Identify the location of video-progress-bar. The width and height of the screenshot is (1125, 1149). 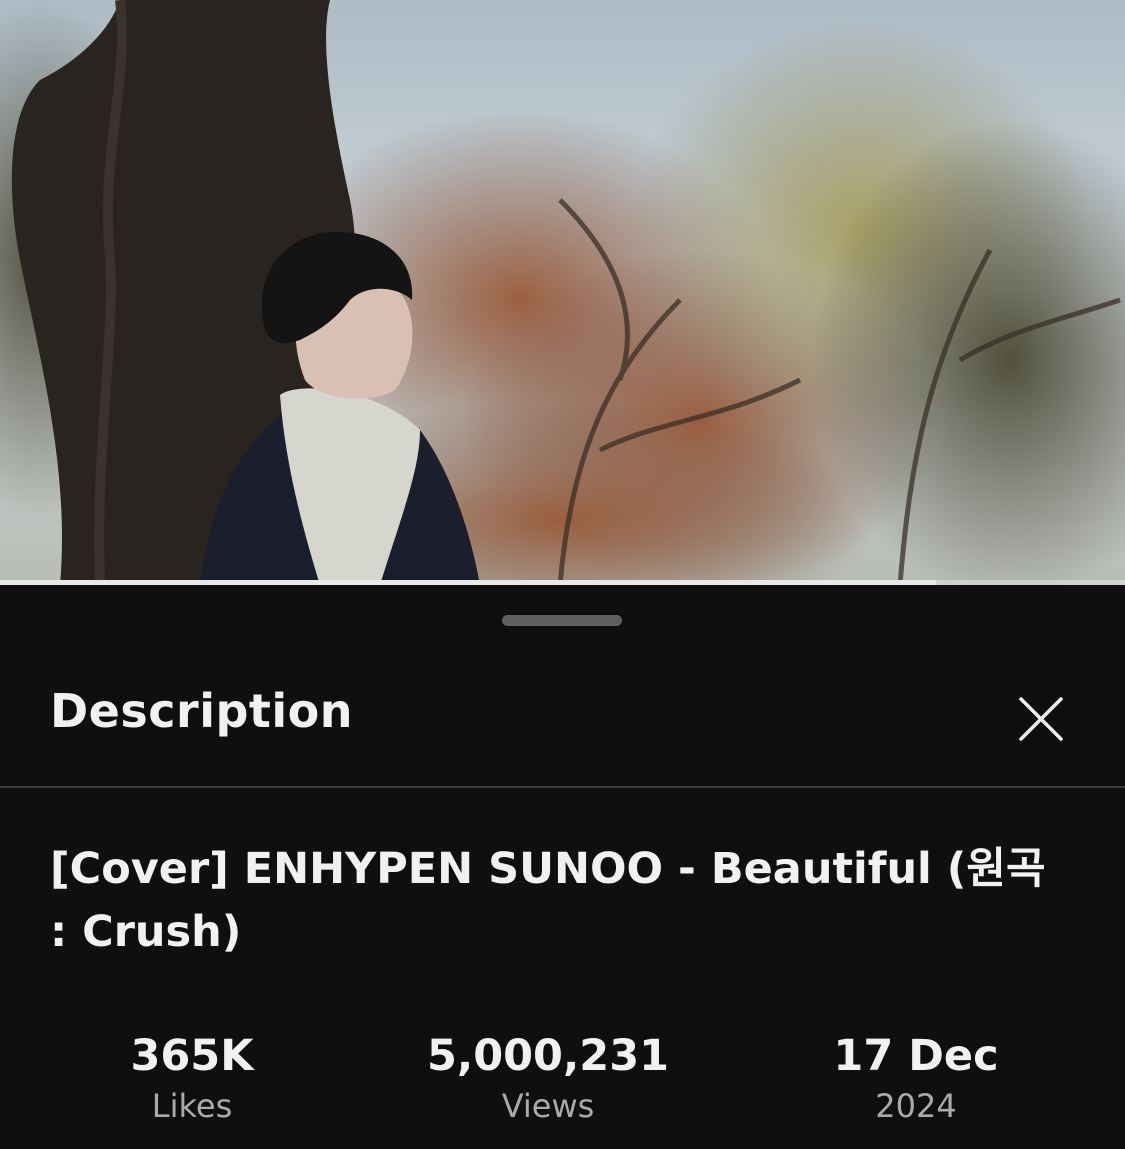
(562, 582).